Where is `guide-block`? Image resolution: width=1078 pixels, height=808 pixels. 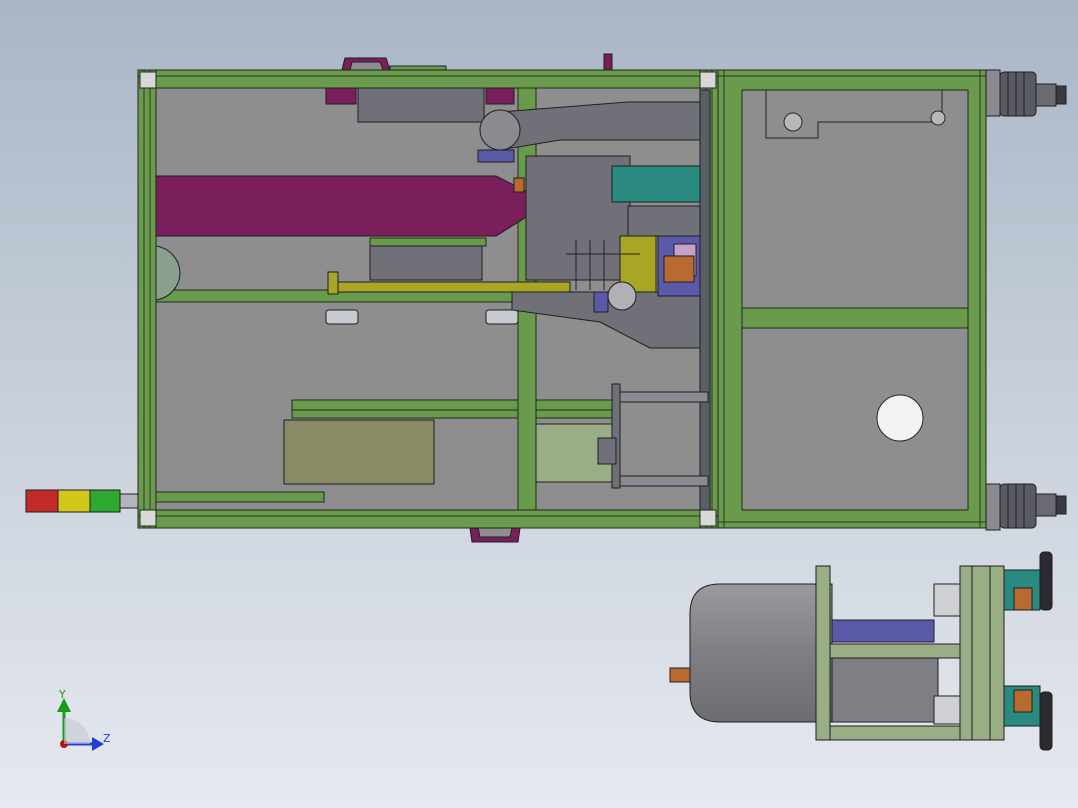
guide-block is located at coordinates (426, 263).